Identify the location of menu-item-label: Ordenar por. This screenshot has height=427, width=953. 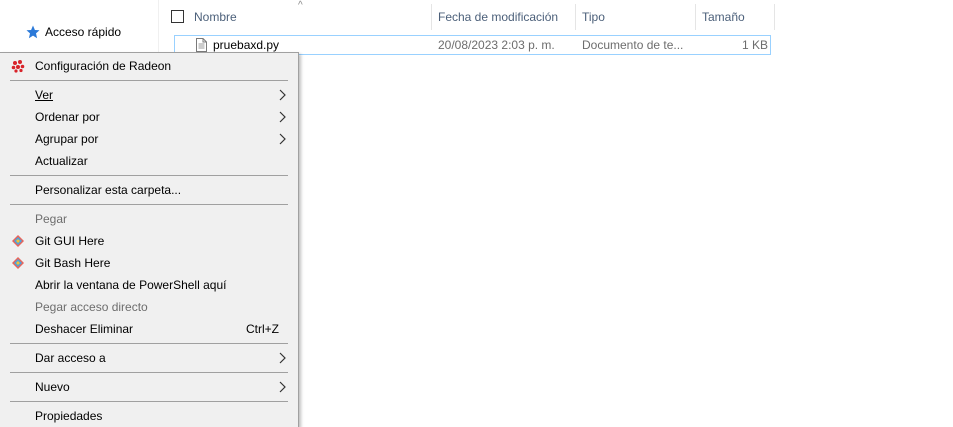
(67, 117).